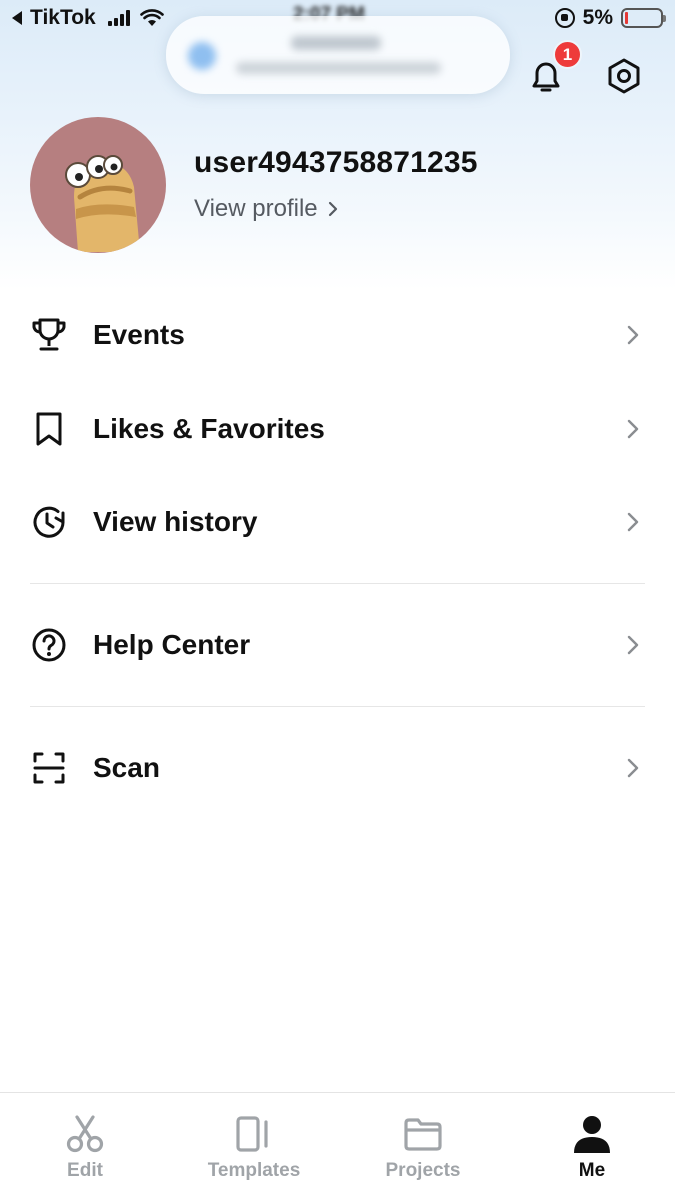  I want to click on notification-subtitle, so click(338, 68).